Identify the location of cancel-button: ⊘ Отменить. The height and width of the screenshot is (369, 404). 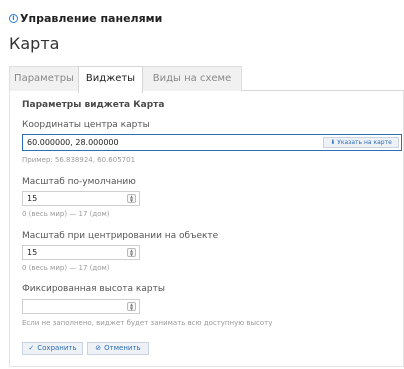
(118, 348).